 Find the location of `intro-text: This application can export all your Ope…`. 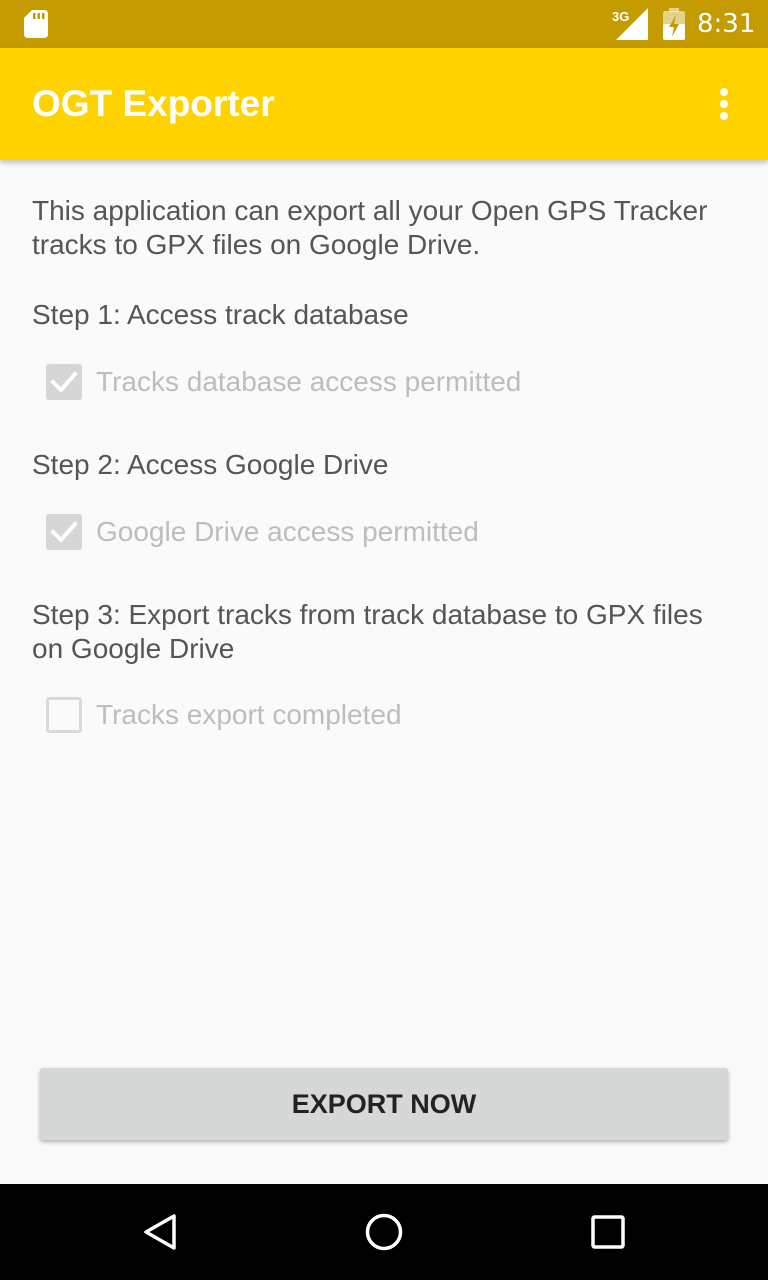

intro-text: This application can export all your Ope… is located at coordinates (370, 227).